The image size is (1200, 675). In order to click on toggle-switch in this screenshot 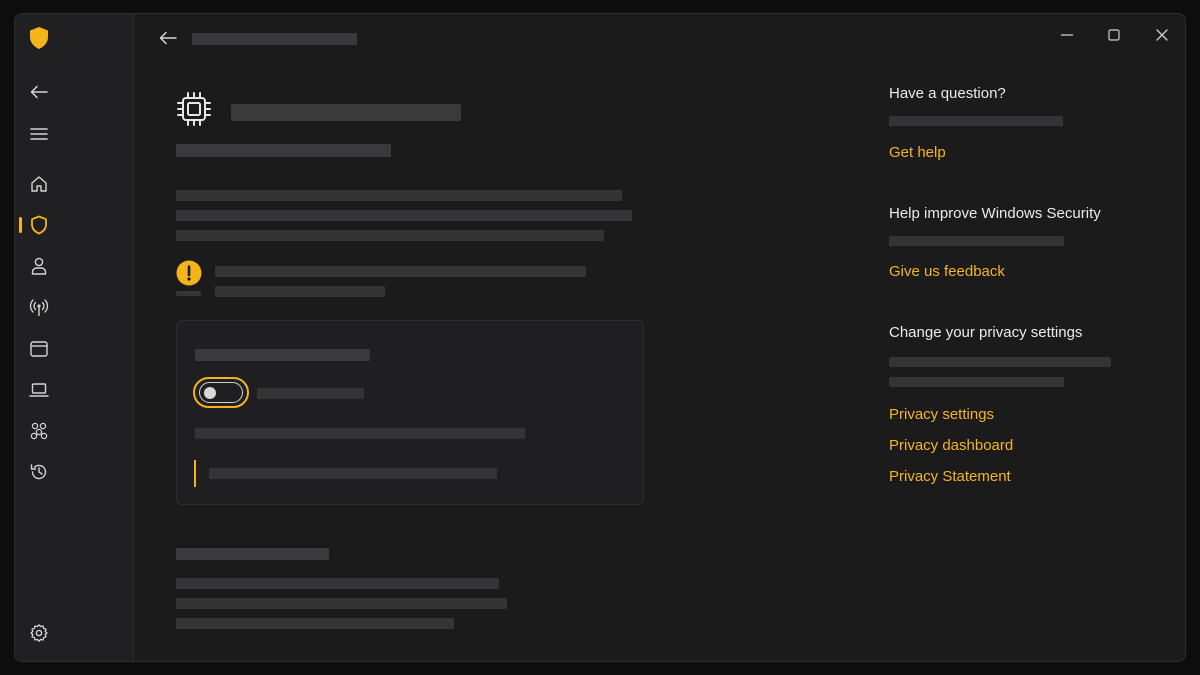, I will do `click(221, 392)`.